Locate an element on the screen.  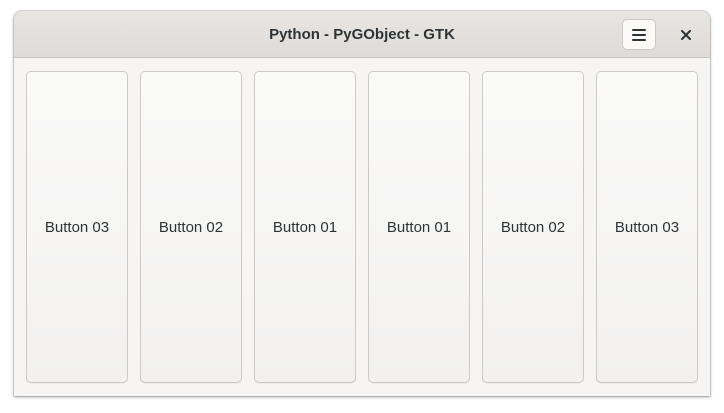
button-02-right: Button 02 is located at coordinates (533, 227).